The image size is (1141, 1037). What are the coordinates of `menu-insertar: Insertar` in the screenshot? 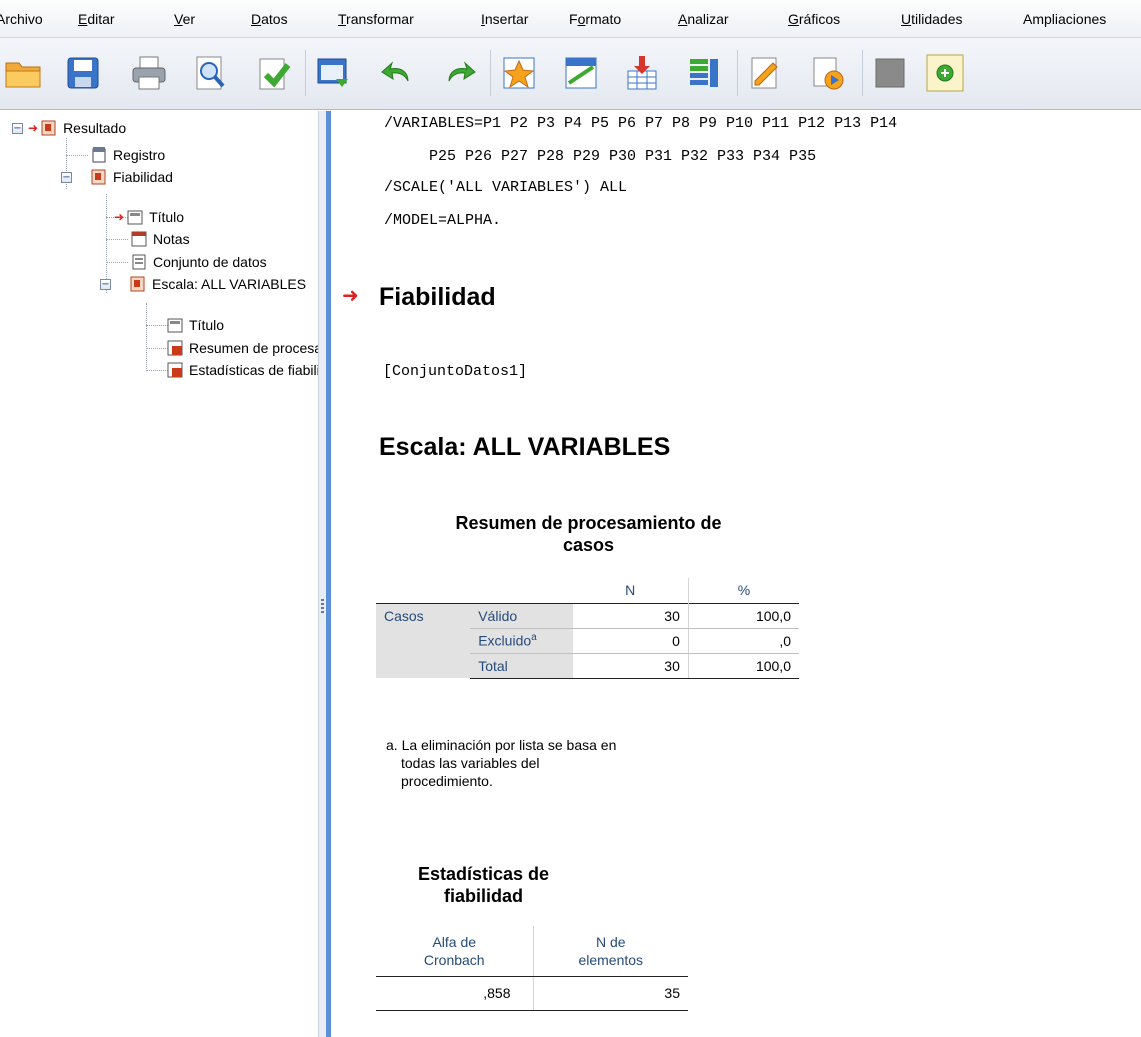 It's located at (504, 19).